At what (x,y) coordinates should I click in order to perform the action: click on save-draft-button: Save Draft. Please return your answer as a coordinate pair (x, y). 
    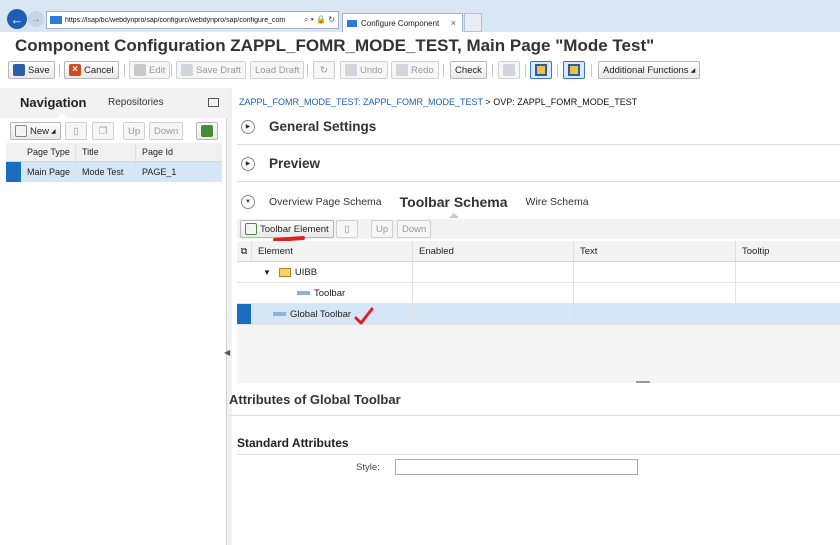
    Looking at the image, I should click on (211, 70).